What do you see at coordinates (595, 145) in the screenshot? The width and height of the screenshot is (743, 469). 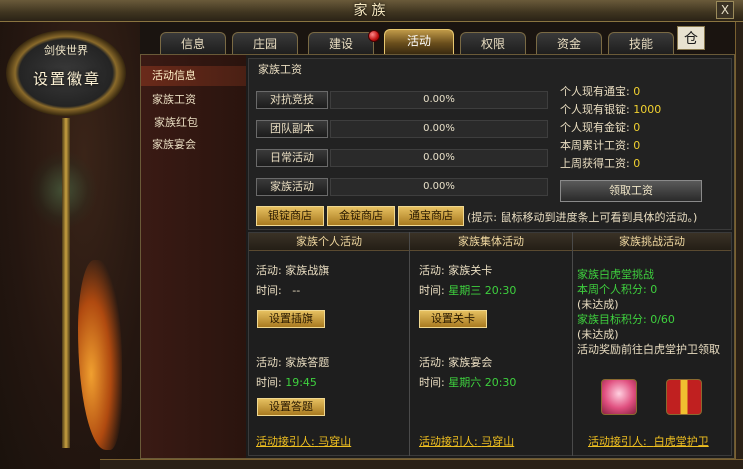 I see `stat-label: 本周累计工资:` at bounding box center [595, 145].